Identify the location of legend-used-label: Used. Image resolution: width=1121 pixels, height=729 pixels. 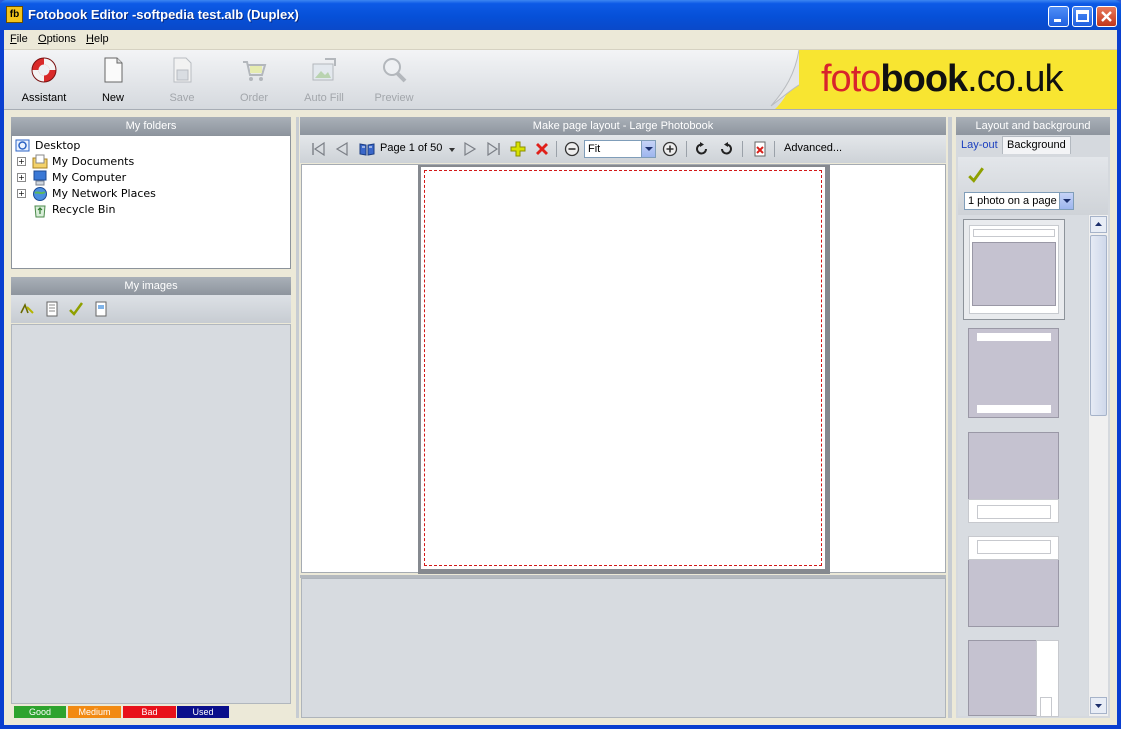
(203, 712).